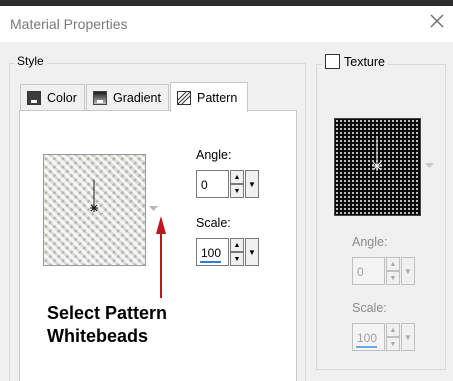  I want to click on texture-dropdown-icon, so click(429, 166).